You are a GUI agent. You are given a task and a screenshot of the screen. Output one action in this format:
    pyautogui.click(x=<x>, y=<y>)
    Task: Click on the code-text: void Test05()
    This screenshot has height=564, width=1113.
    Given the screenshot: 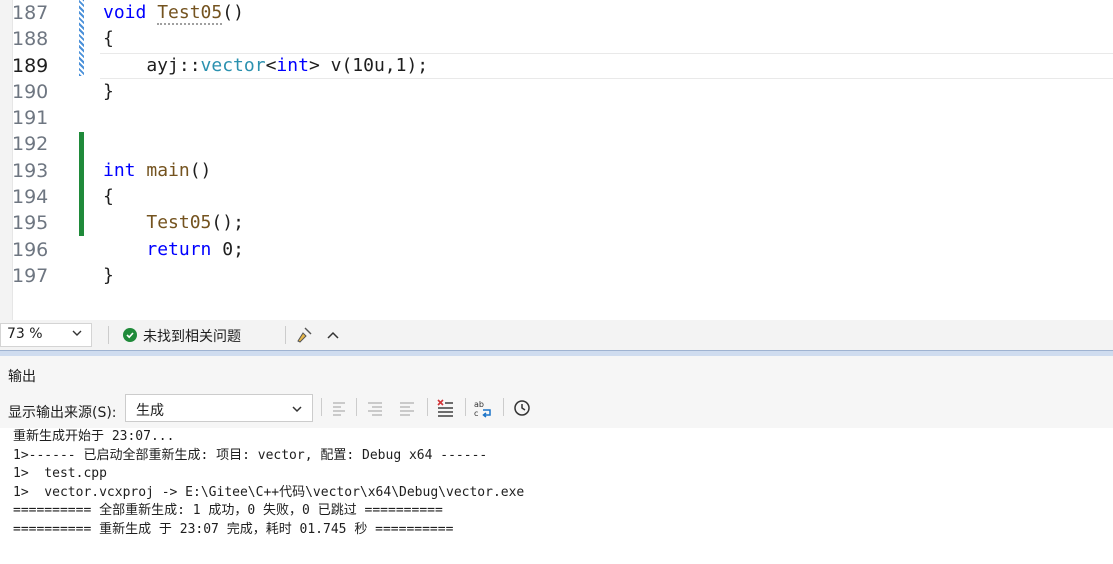 What is the action you would take?
    pyautogui.click(x=173, y=13)
    